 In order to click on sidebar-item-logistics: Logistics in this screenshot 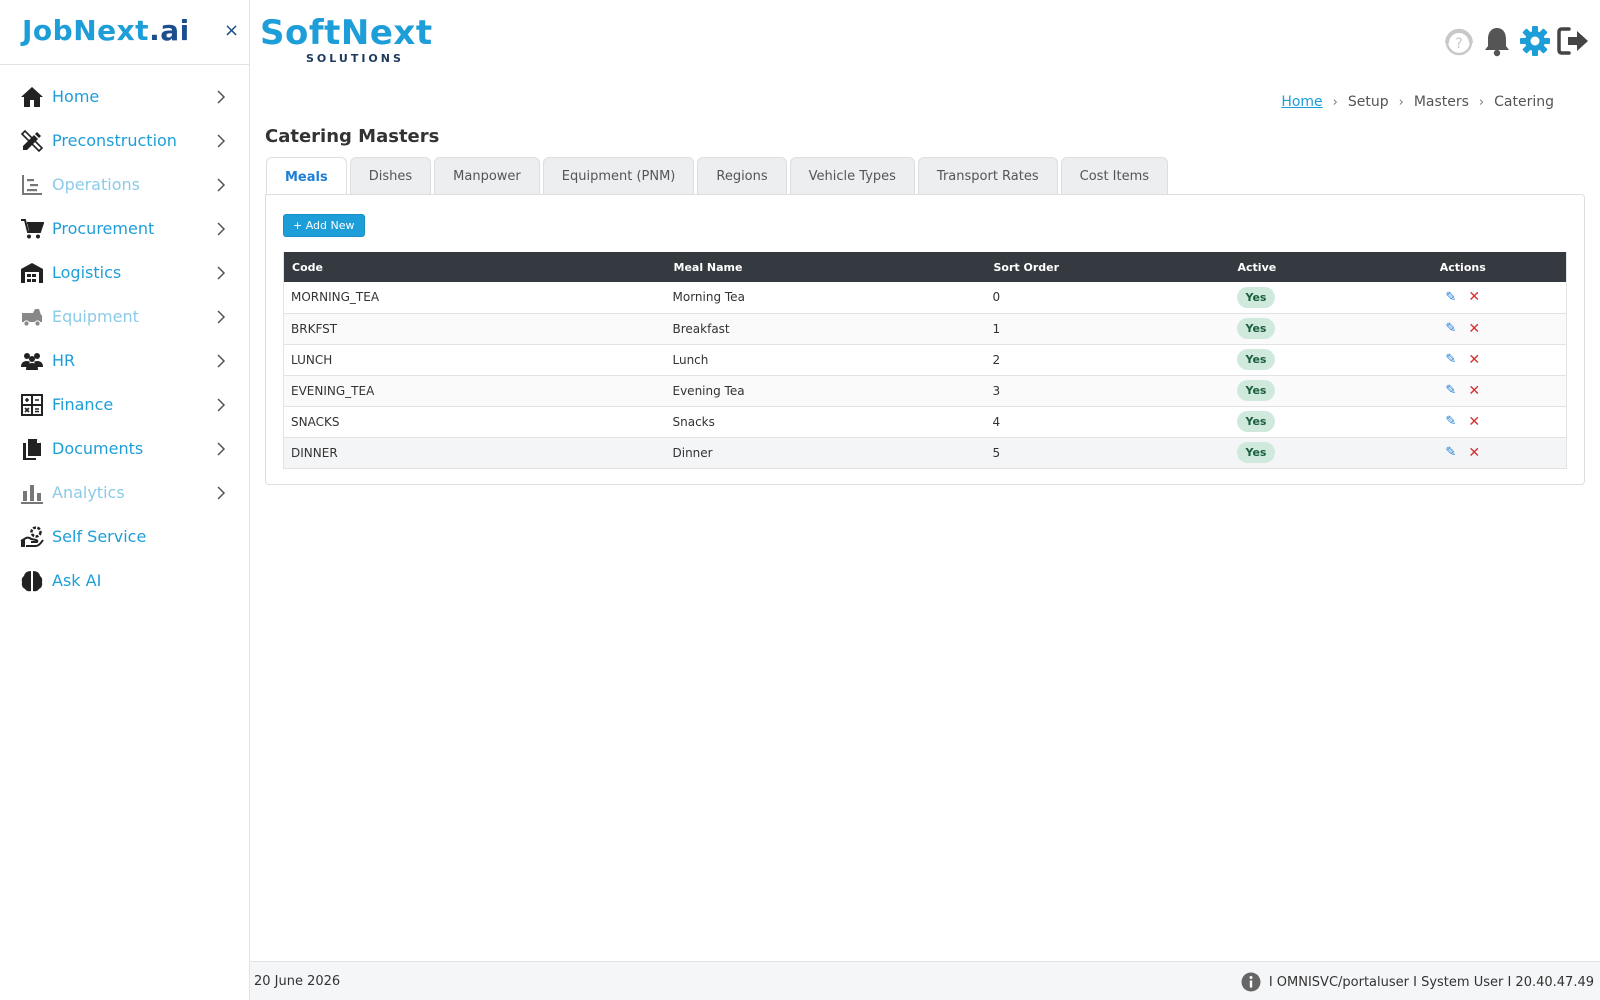, I will do `click(124, 273)`.